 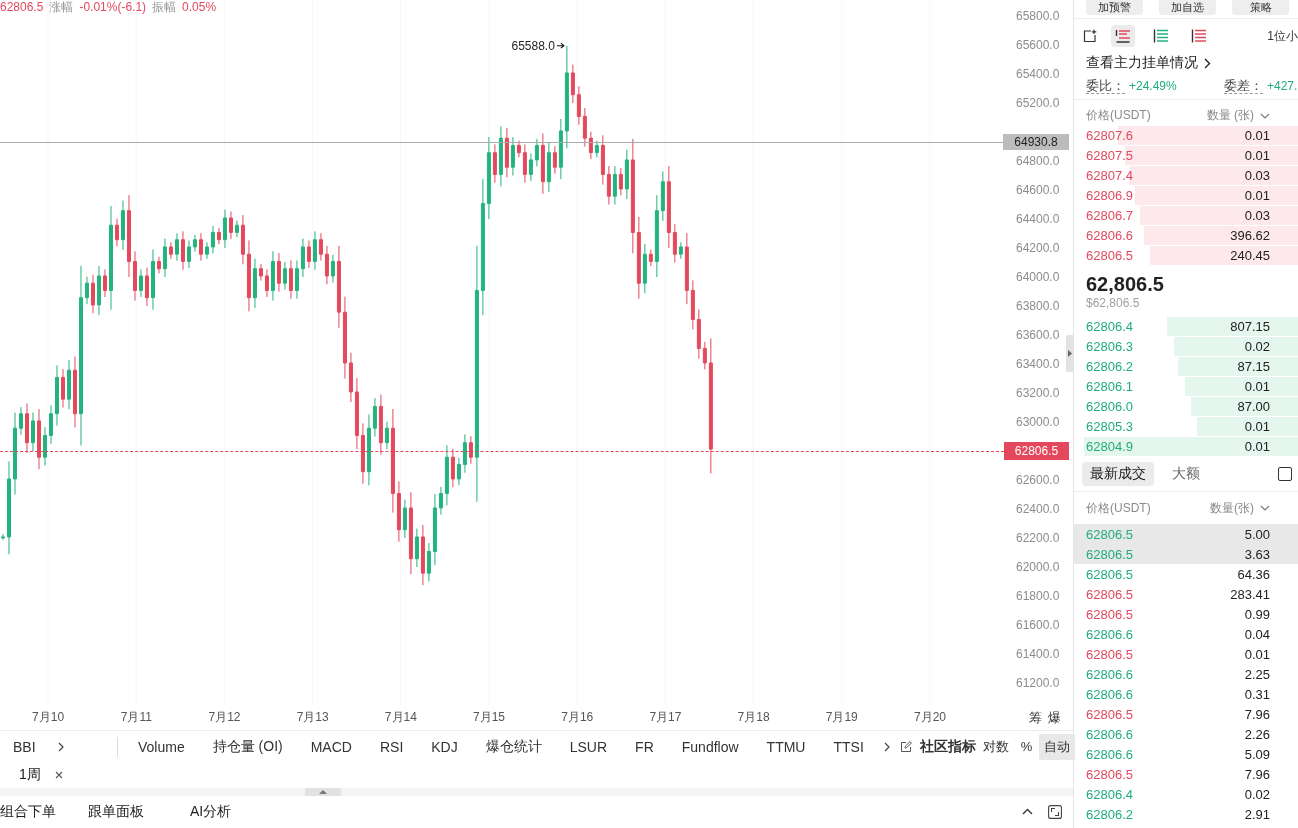 What do you see at coordinates (665, 717) in the screenshot?
I see `date-axis-label: 7月17` at bounding box center [665, 717].